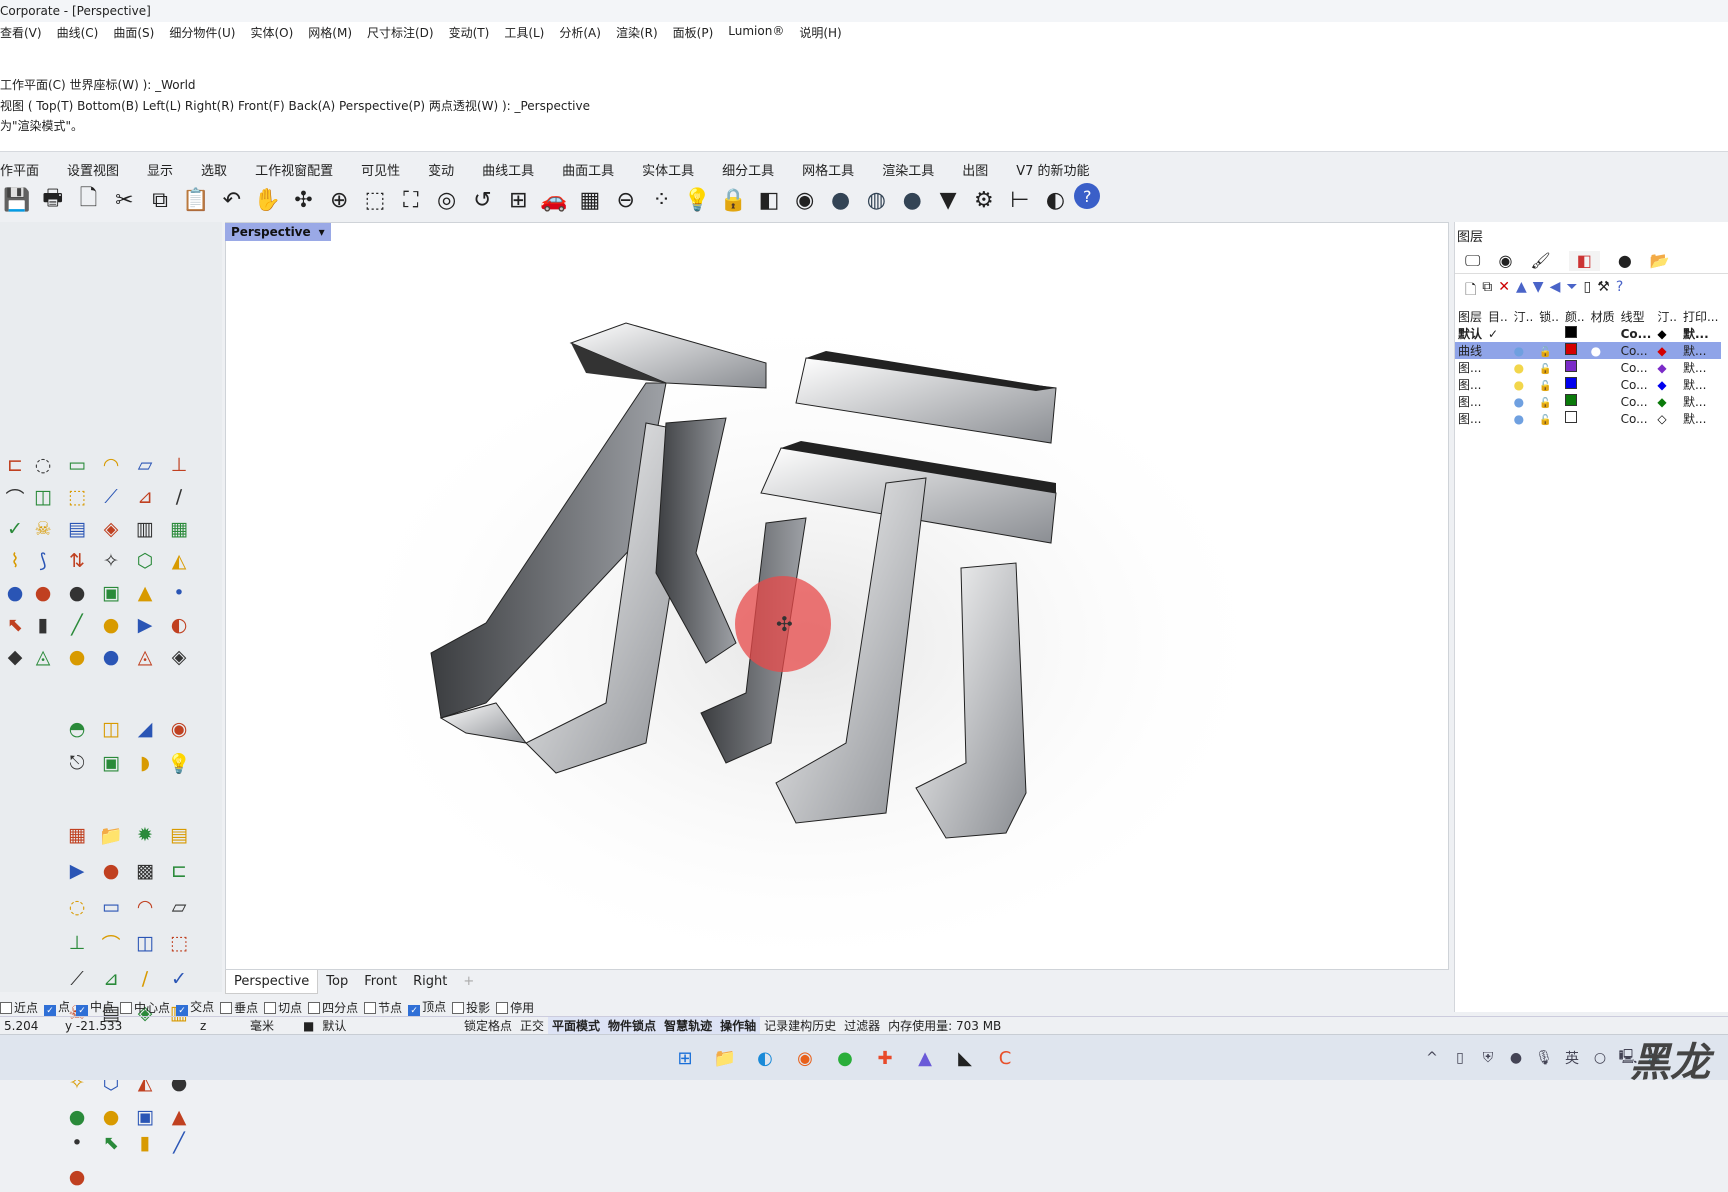  Describe the element at coordinates (145, 729) in the screenshot. I see `tool-icon: ◢` at that location.